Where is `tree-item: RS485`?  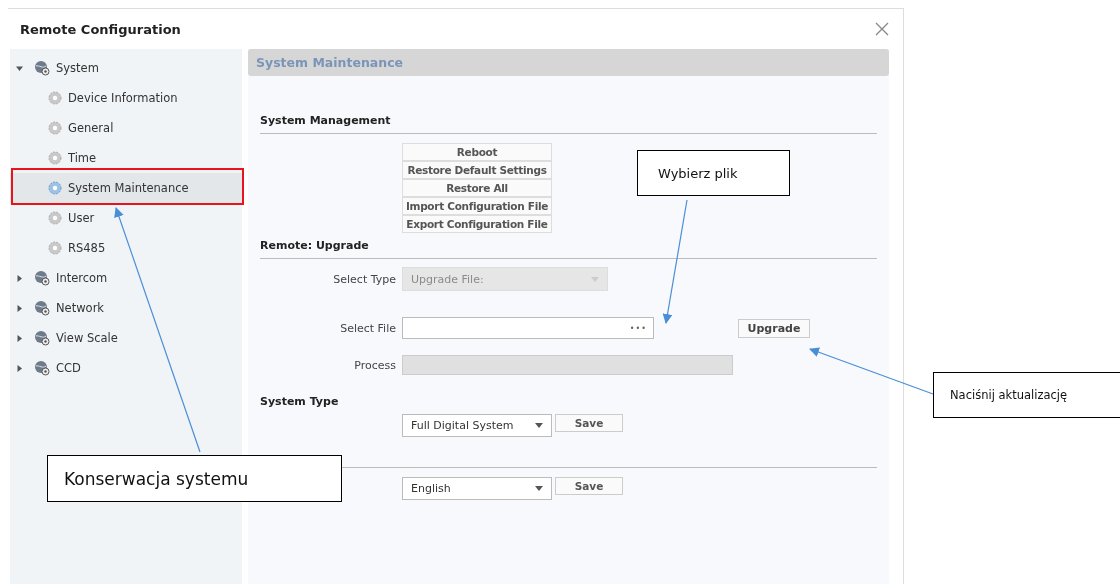
tree-item: RS485 is located at coordinates (126, 248).